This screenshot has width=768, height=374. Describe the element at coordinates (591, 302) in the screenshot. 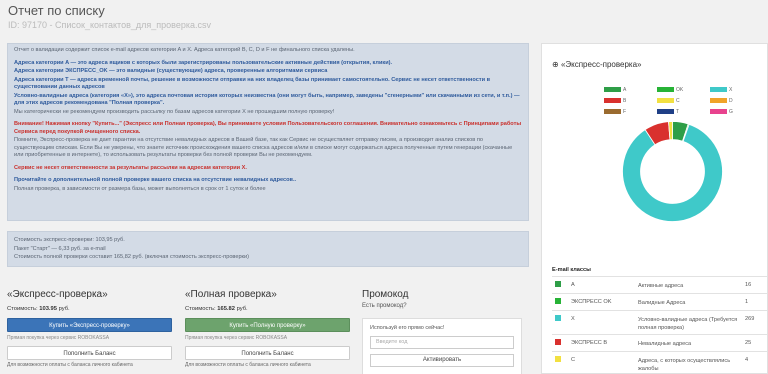

I see `class-code: ЭКСПРЕСС OK` at that location.